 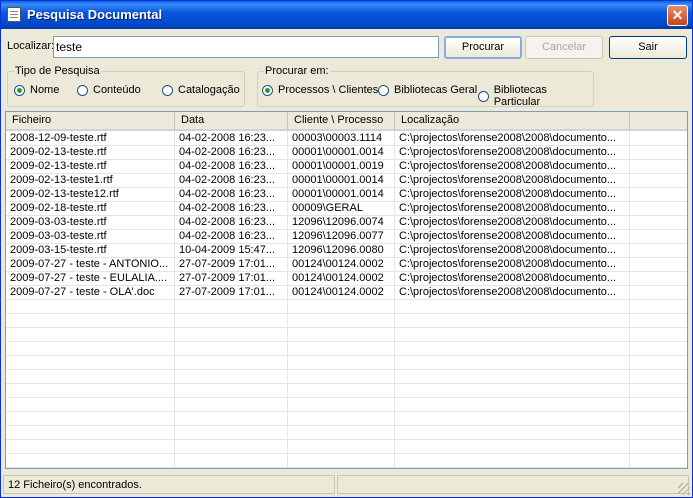 I want to click on table-cell: 2009-02-13-teste.rtf, so click(x=90, y=152).